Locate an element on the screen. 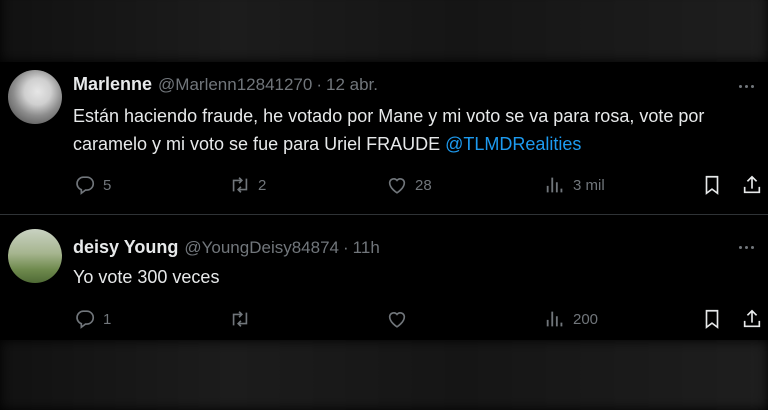 Image resolution: width=768 pixels, height=410 pixels. reply-count: 5 is located at coordinates (107, 185).